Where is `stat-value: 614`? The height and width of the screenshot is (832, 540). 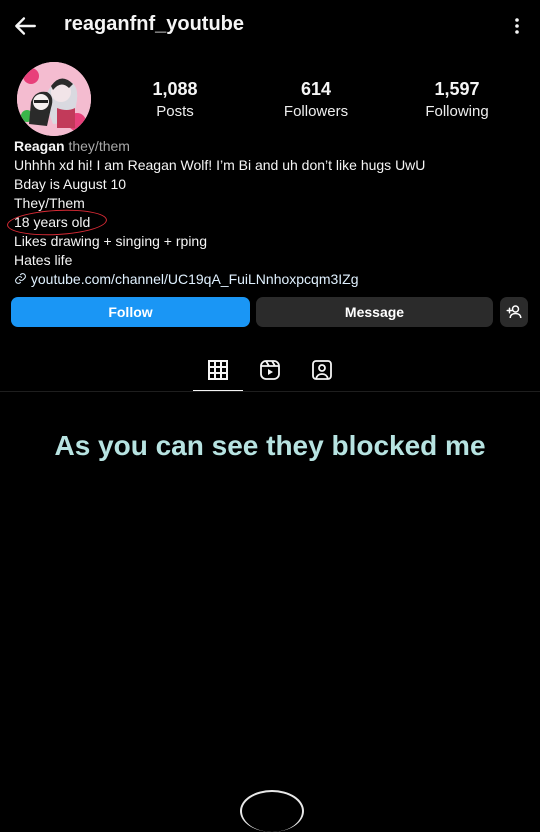 stat-value: 614 is located at coordinates (316, 89).